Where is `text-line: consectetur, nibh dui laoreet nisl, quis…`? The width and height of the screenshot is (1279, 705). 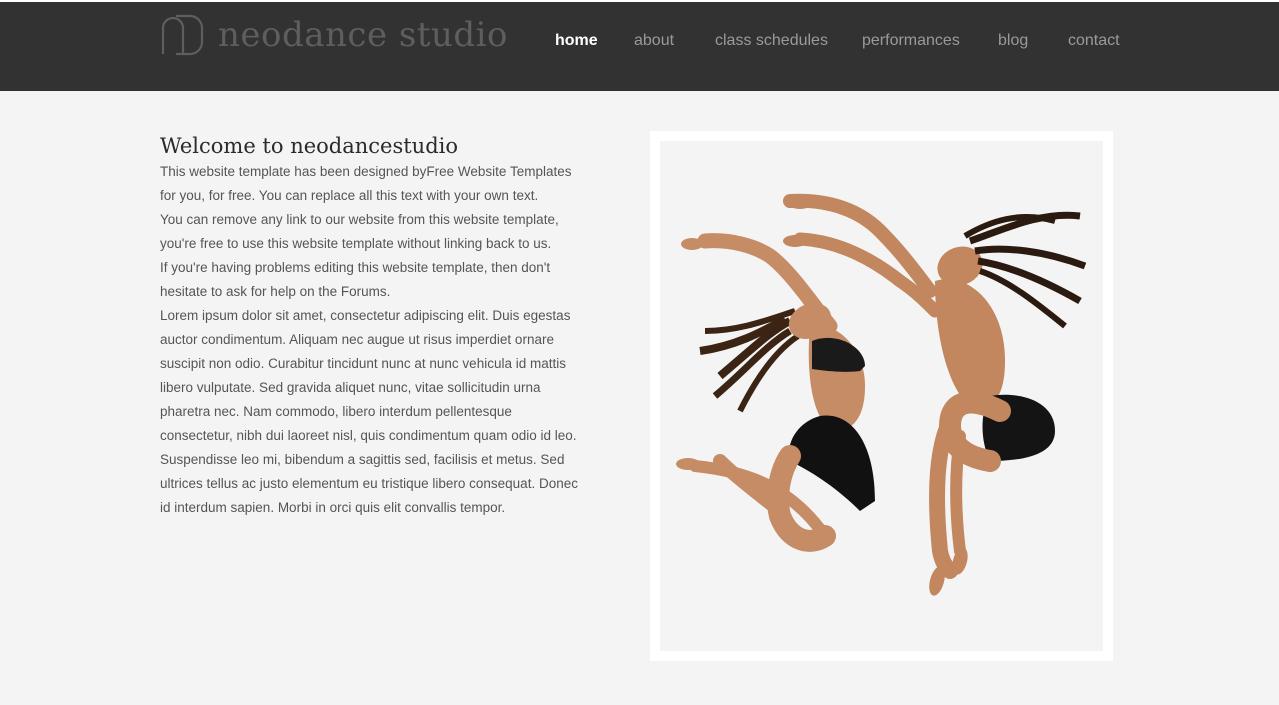
text-line: consectetur, nibh dui laoreet nisl, quis… is located at coordinates (368, 435).